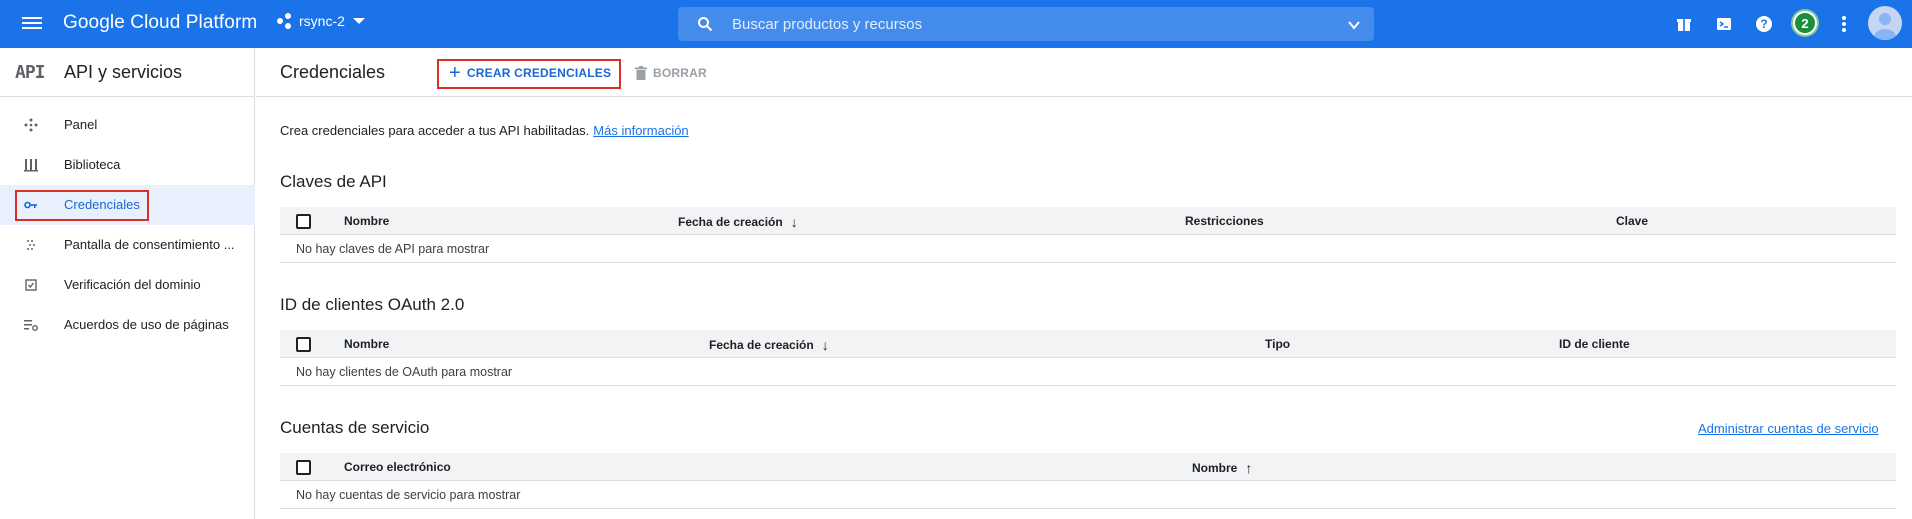 Image resolution: width=1912 pixels, height=519 pixels. I want to click on service-accounts-table-header: Correo electrónico Nombre ↑, so click(1088, 467).